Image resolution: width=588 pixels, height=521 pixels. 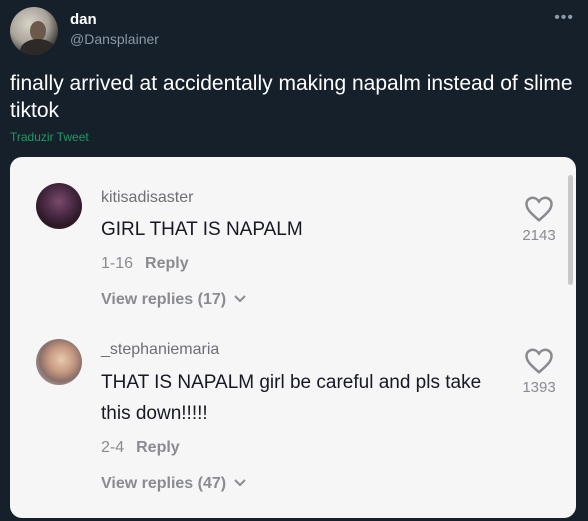 I want to click on comment-date: 1-16, so click(x=117, y=263).